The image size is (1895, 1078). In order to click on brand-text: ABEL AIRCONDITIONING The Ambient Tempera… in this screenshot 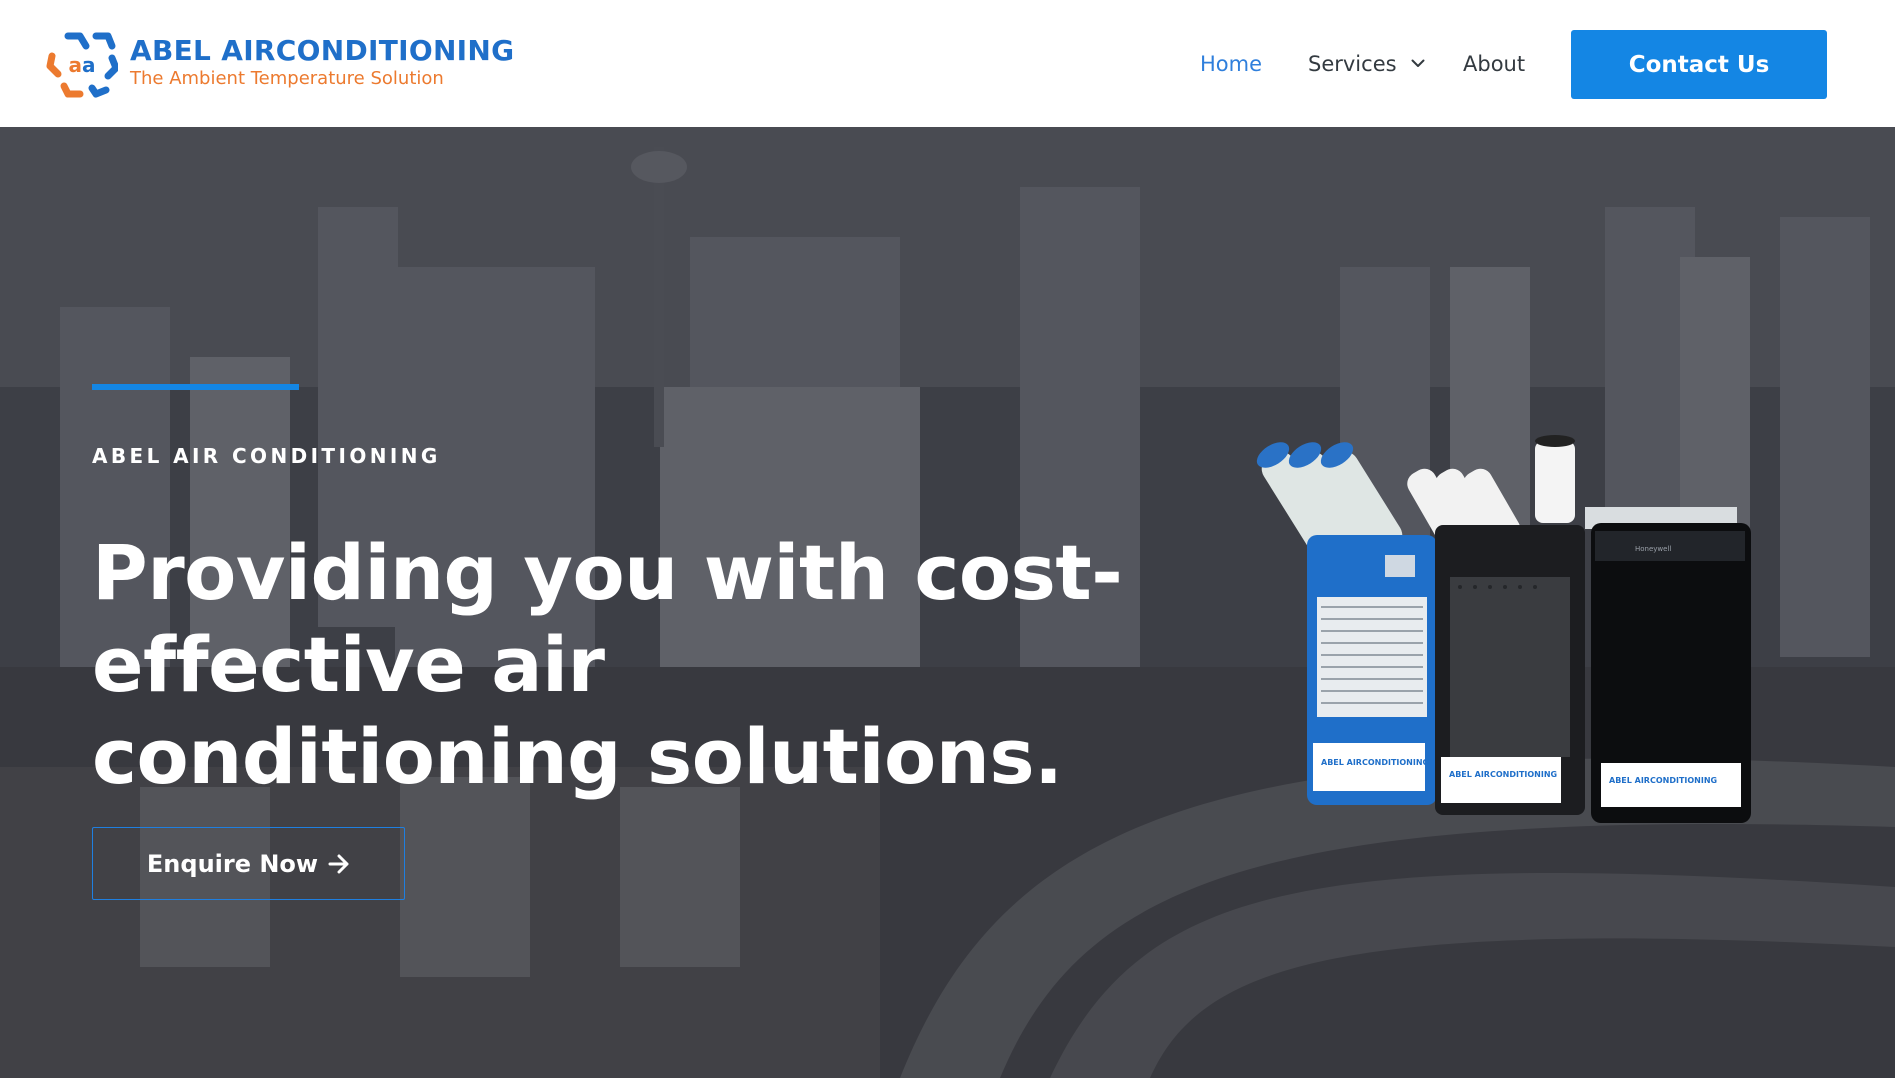, I will do `click(322, 63)`.